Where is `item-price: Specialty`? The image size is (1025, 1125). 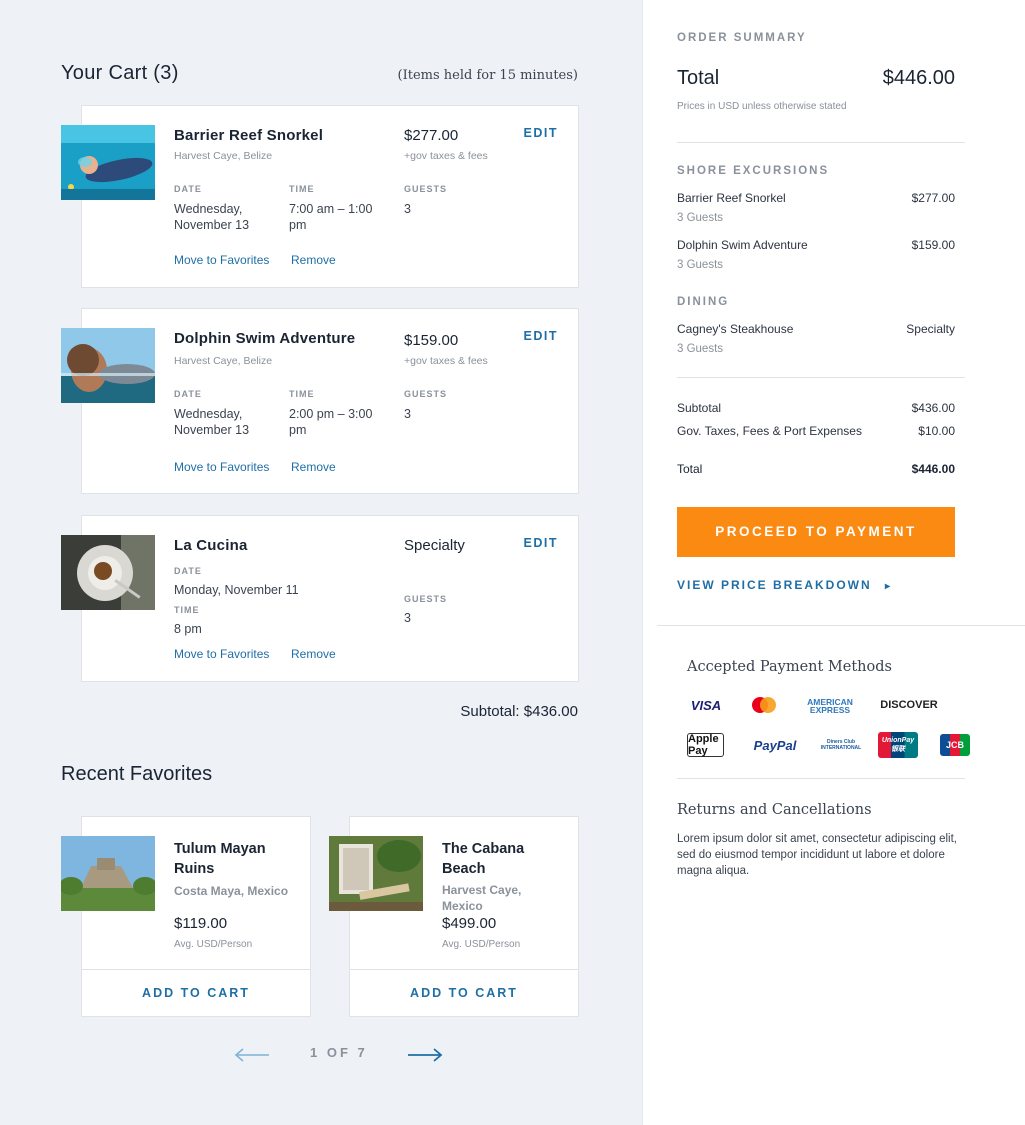
item-price: Specialty is located at coordinates (434, 545).